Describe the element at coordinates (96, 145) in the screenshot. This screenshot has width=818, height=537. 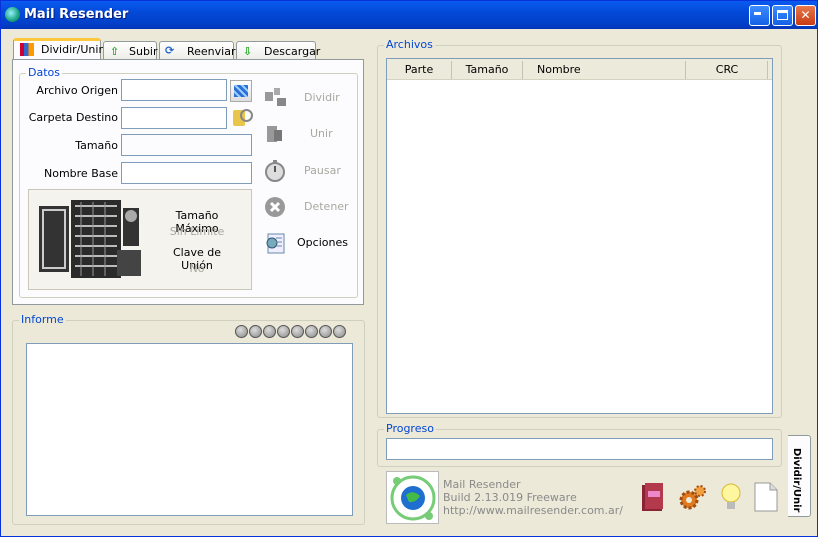
I see `tamano-label: Tamaño` at that location.